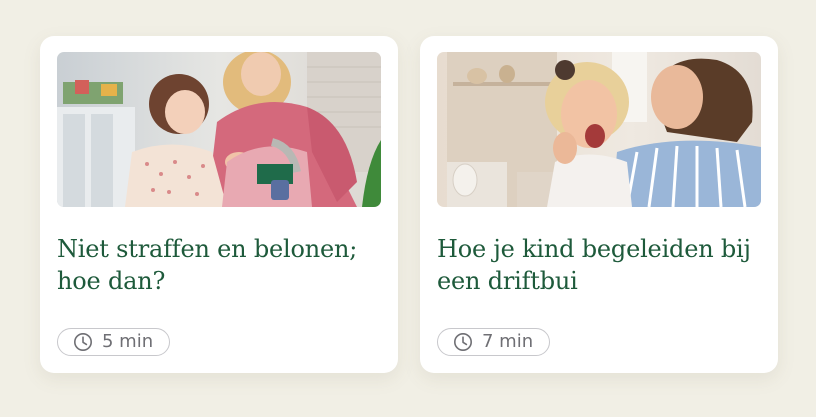 The height and width of the screenshot is (417, 816). I want to click on reading-time-badge: 7 min, so click(494, 342).